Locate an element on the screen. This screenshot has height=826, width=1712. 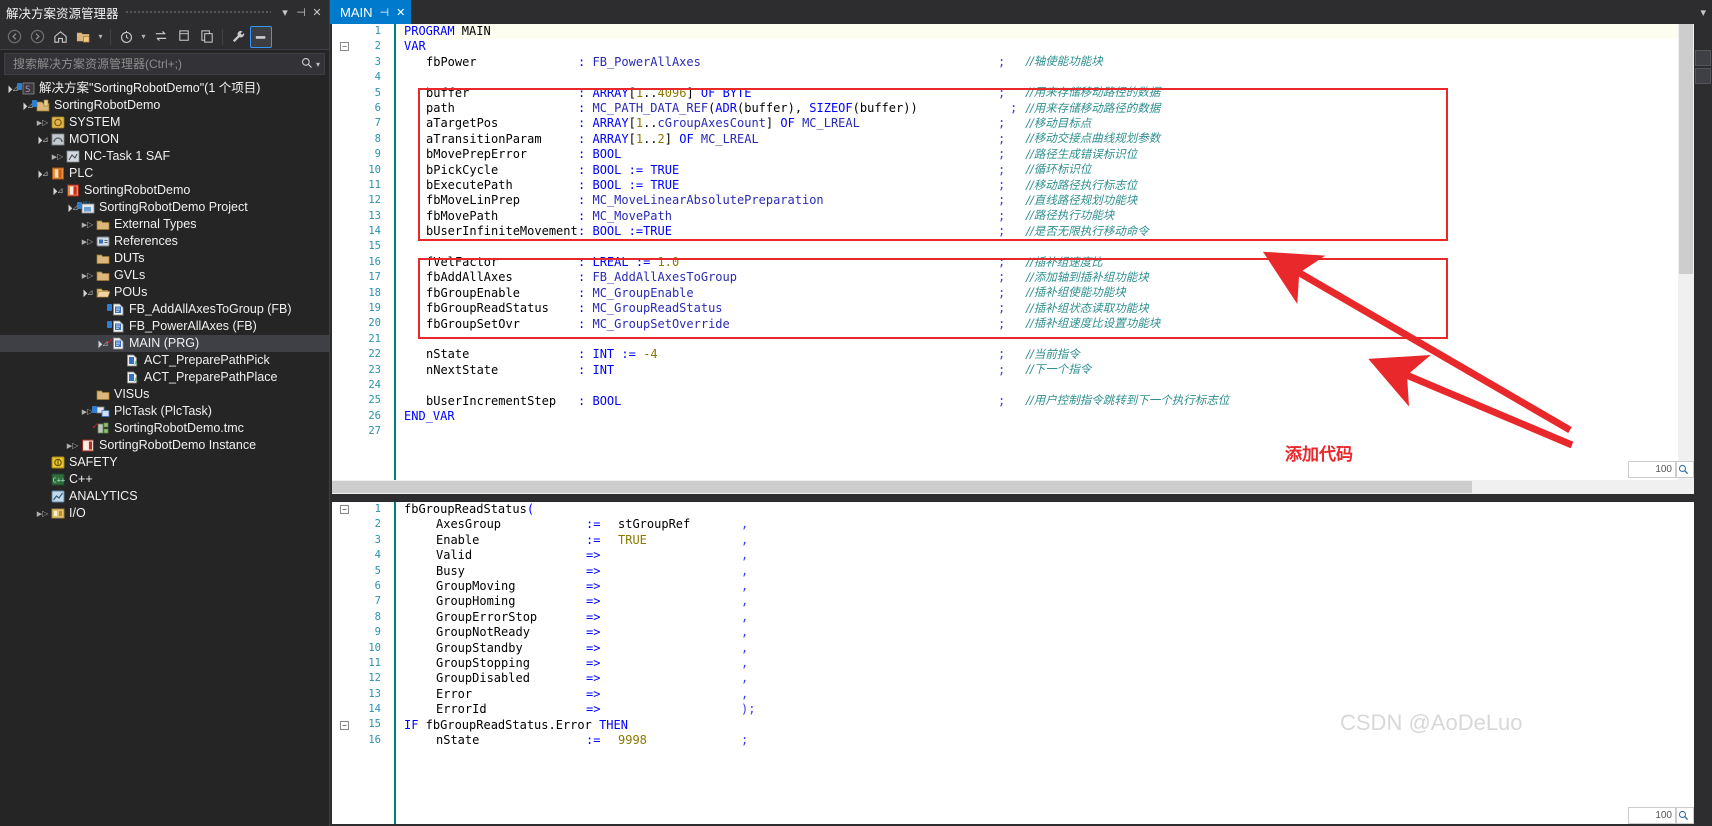
search-icon is located at coordinates (305, 64).